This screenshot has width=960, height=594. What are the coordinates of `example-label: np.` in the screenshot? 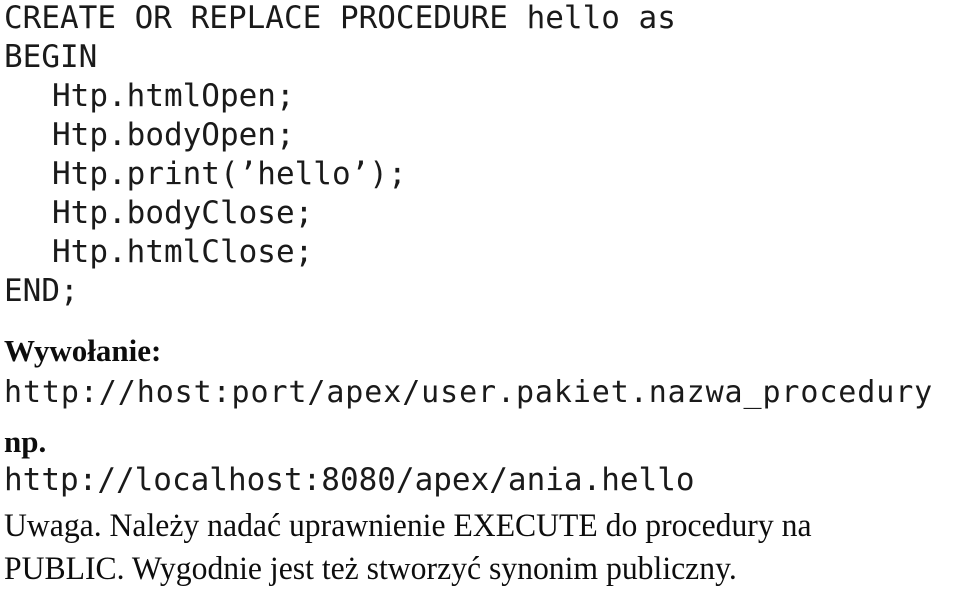 It's located at (25, 441).